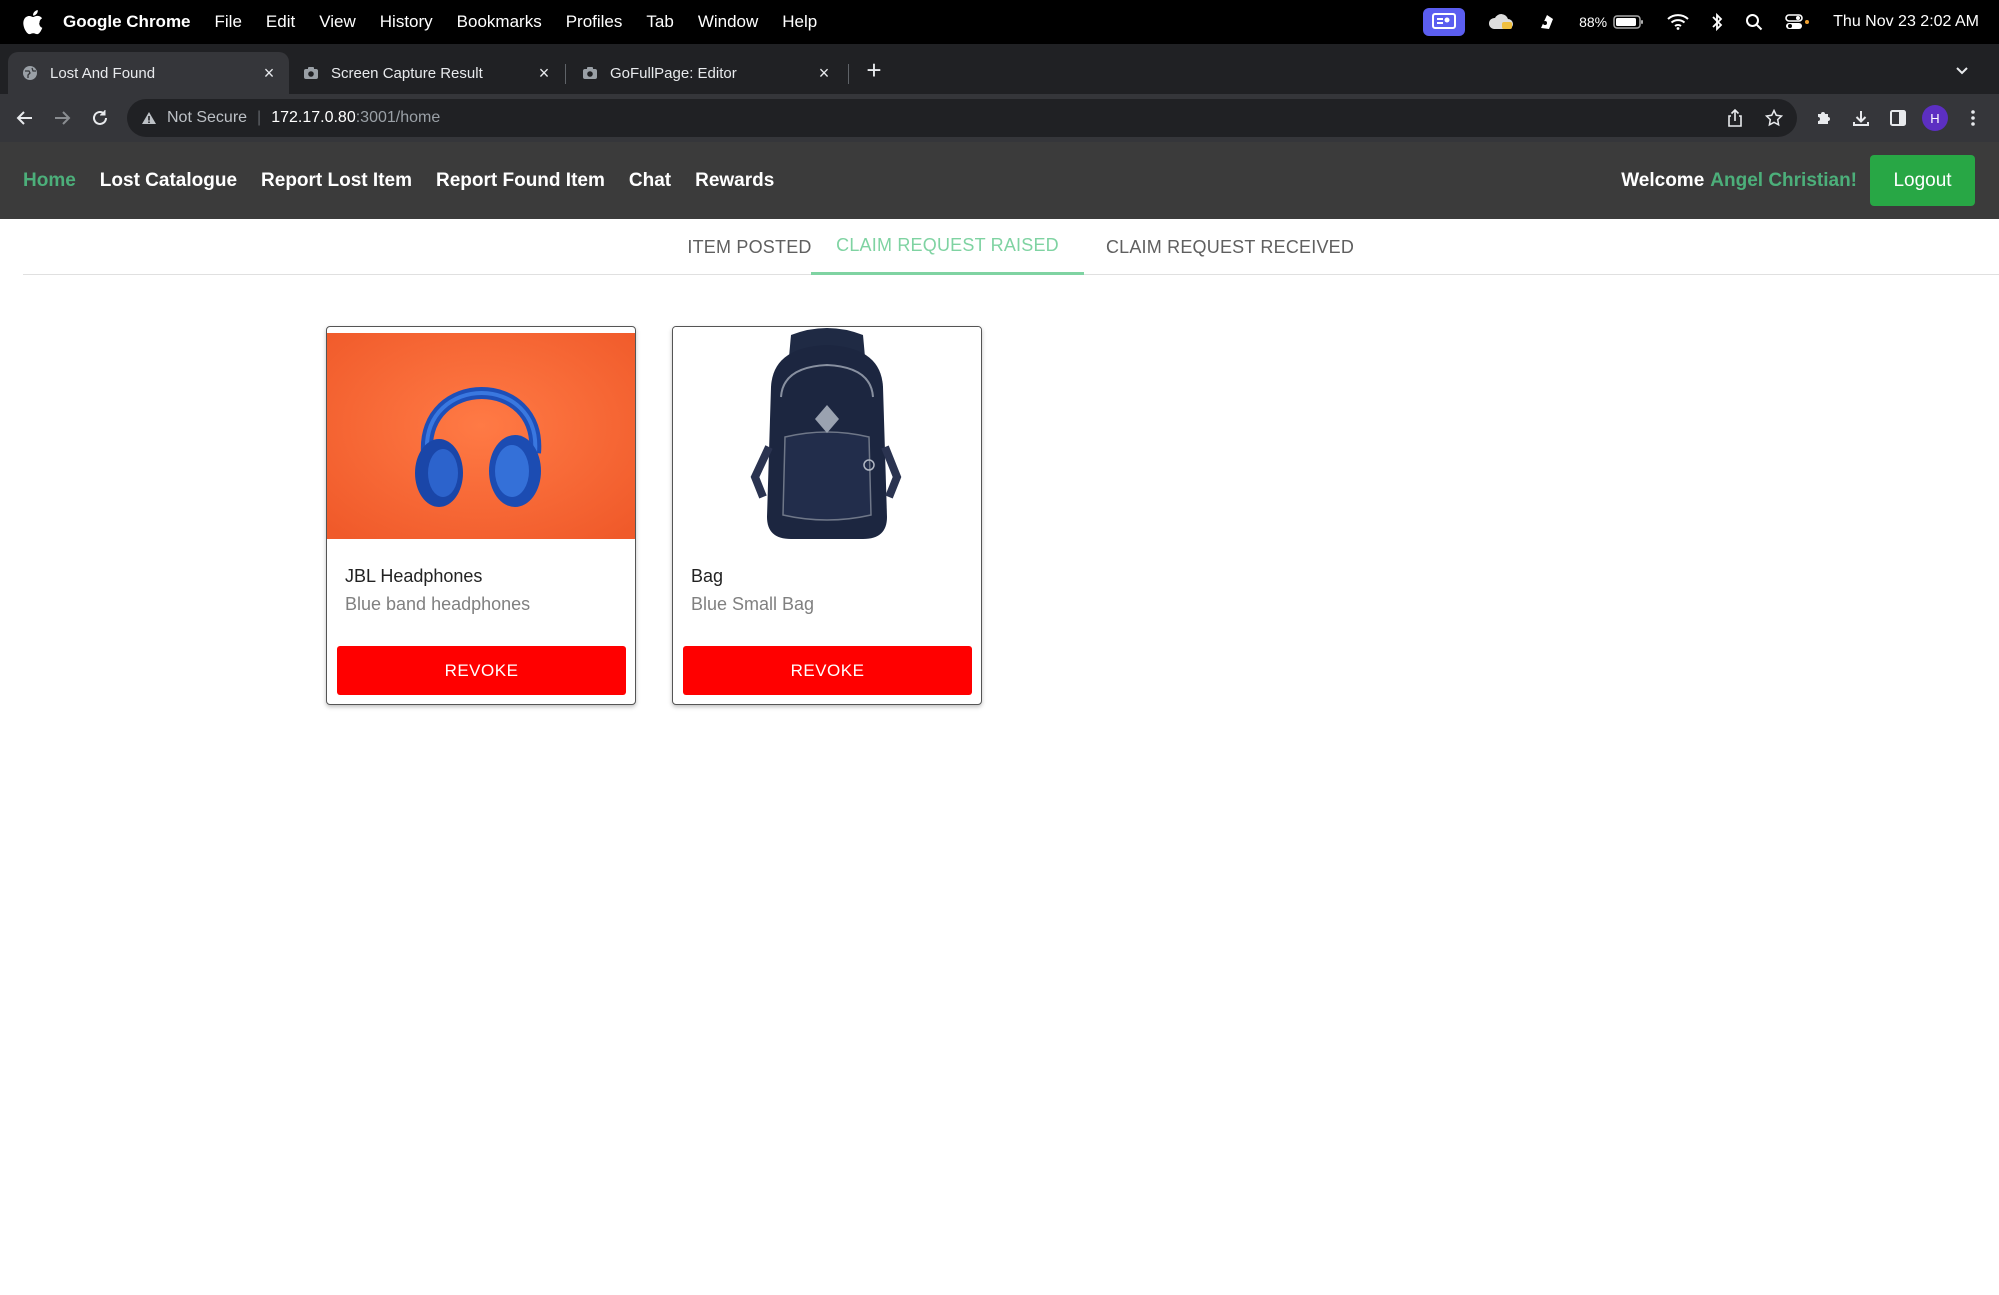  What do you see at coordinates (62, 118) in the screenshot?
I see `forward-arrow-icon` at bounding box center [62, 118].